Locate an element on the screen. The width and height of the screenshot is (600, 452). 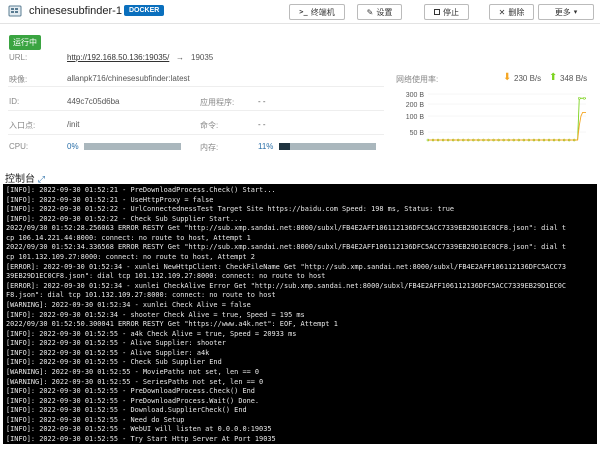
terminal-button: >_ 终端机 is located at coordinates (317, 12).